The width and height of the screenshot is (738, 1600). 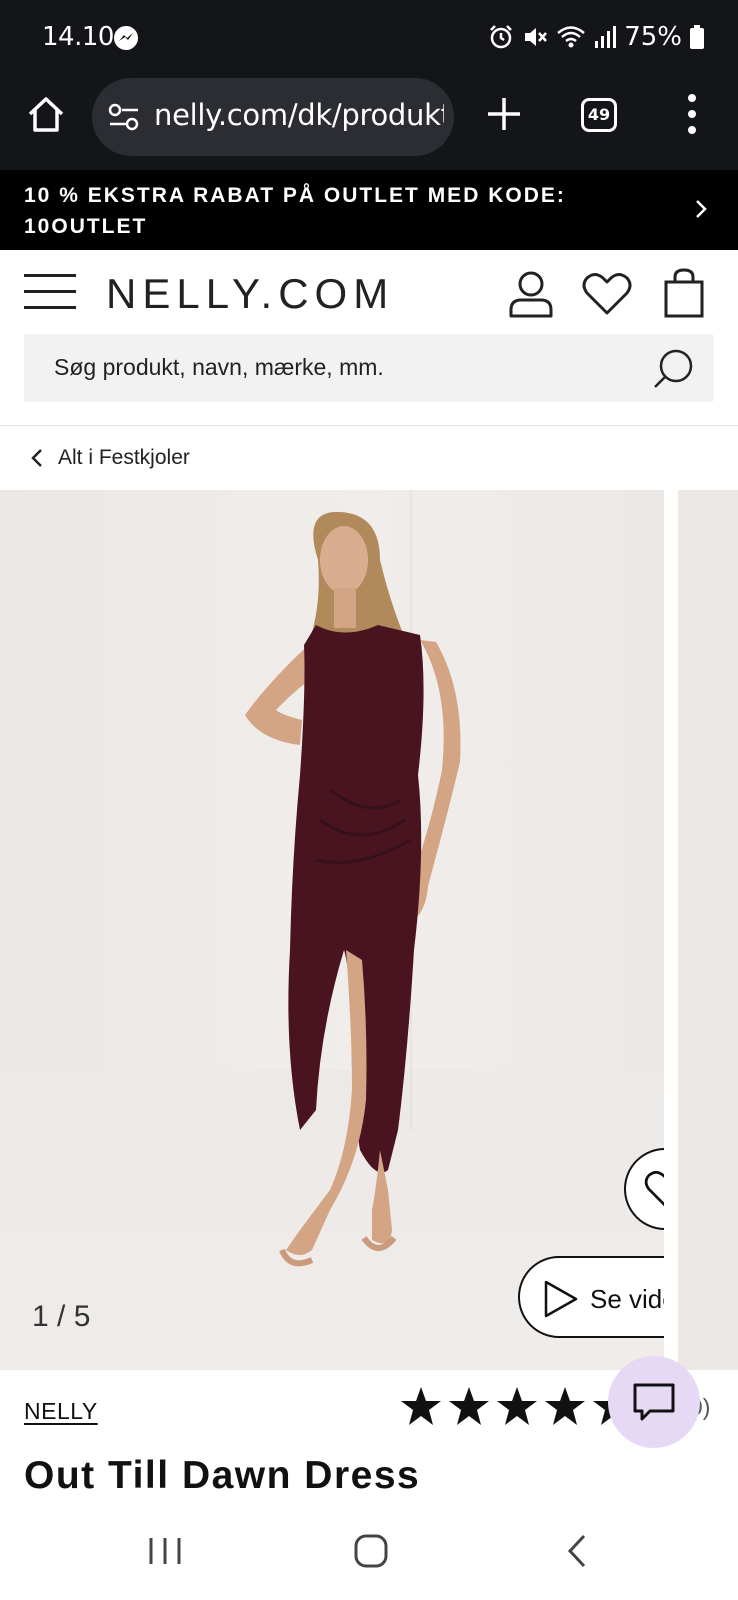 I want to click on product-title: Out Till Dawn Dress, so click(x=222, y=1475).